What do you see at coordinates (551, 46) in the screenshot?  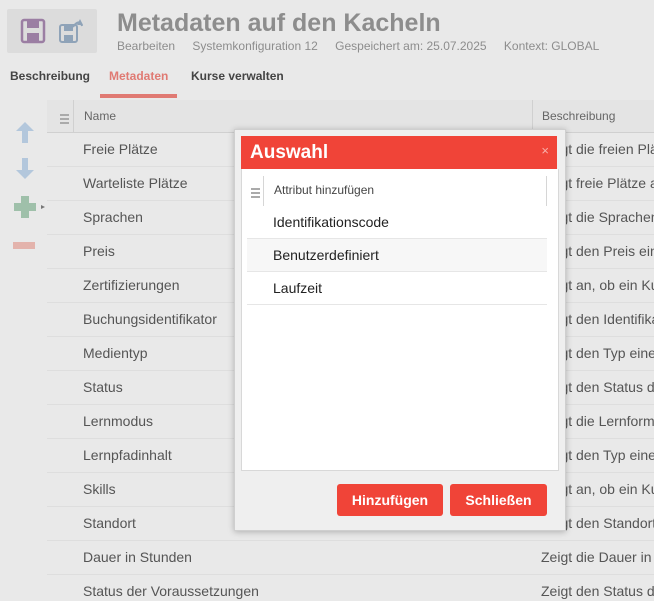 I see `meta-context: Kontext: GLOBAL` at bounding box center [551, 46].